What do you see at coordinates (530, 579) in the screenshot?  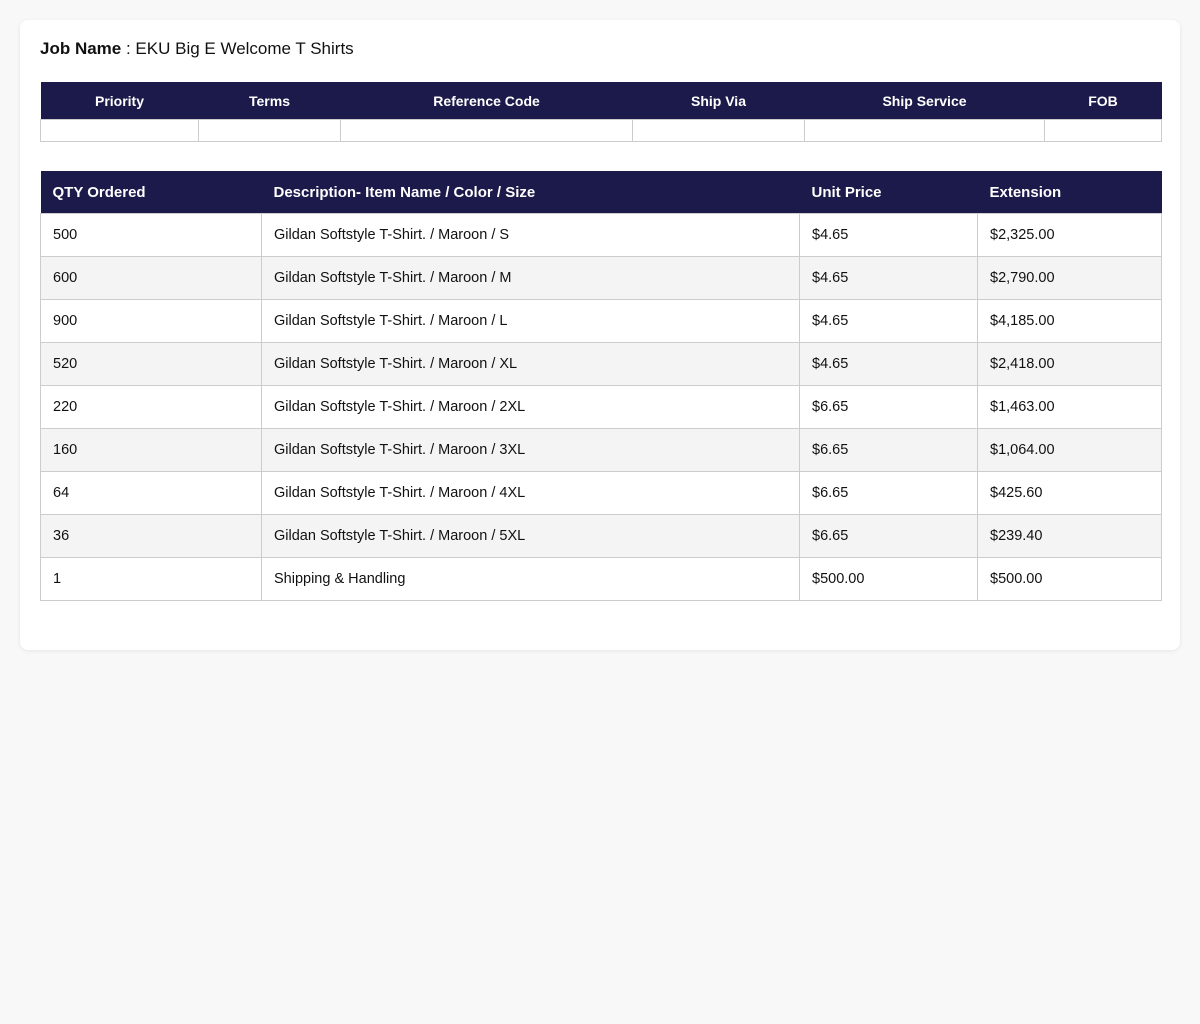 I see `description-cell: Shipping & Handling` at bounding box center [530, 579].